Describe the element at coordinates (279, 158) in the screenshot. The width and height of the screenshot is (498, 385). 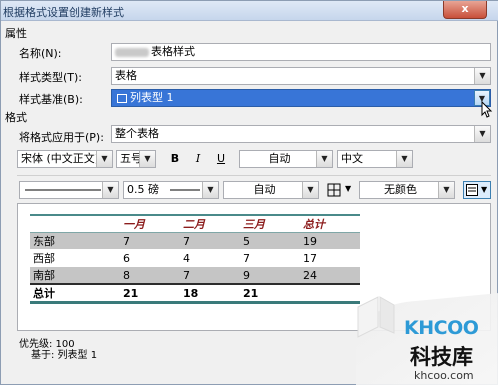
I see `font-color-value: 自动` at that location.